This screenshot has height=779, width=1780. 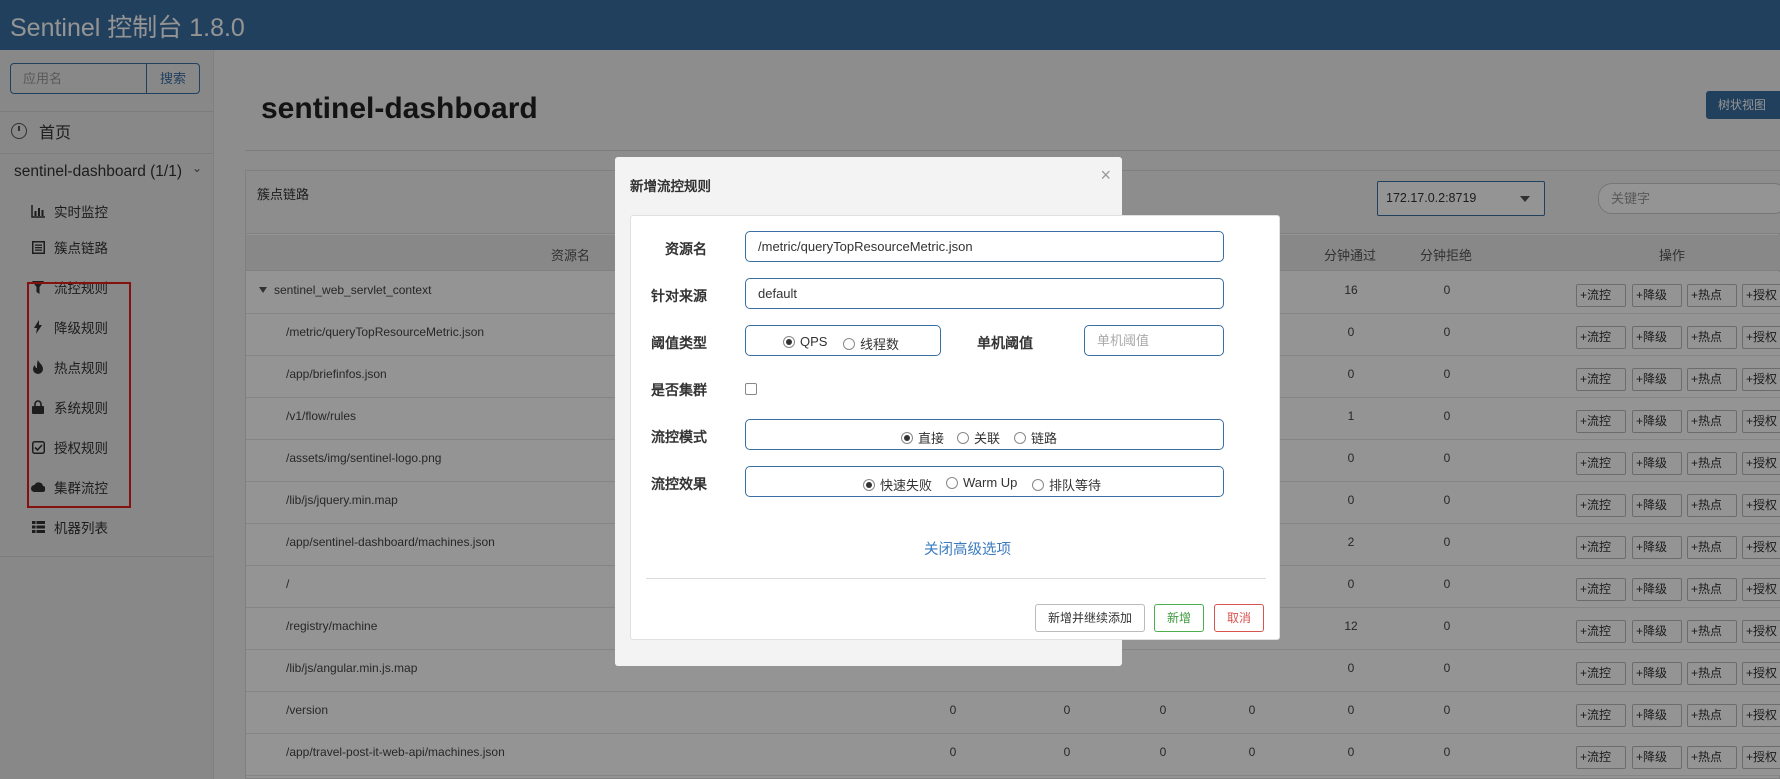 What do you see at coordinates (1154, 340) in the screenshot?
I see `threshold-field: 单机阈值` at bounding box center [1154, 340].